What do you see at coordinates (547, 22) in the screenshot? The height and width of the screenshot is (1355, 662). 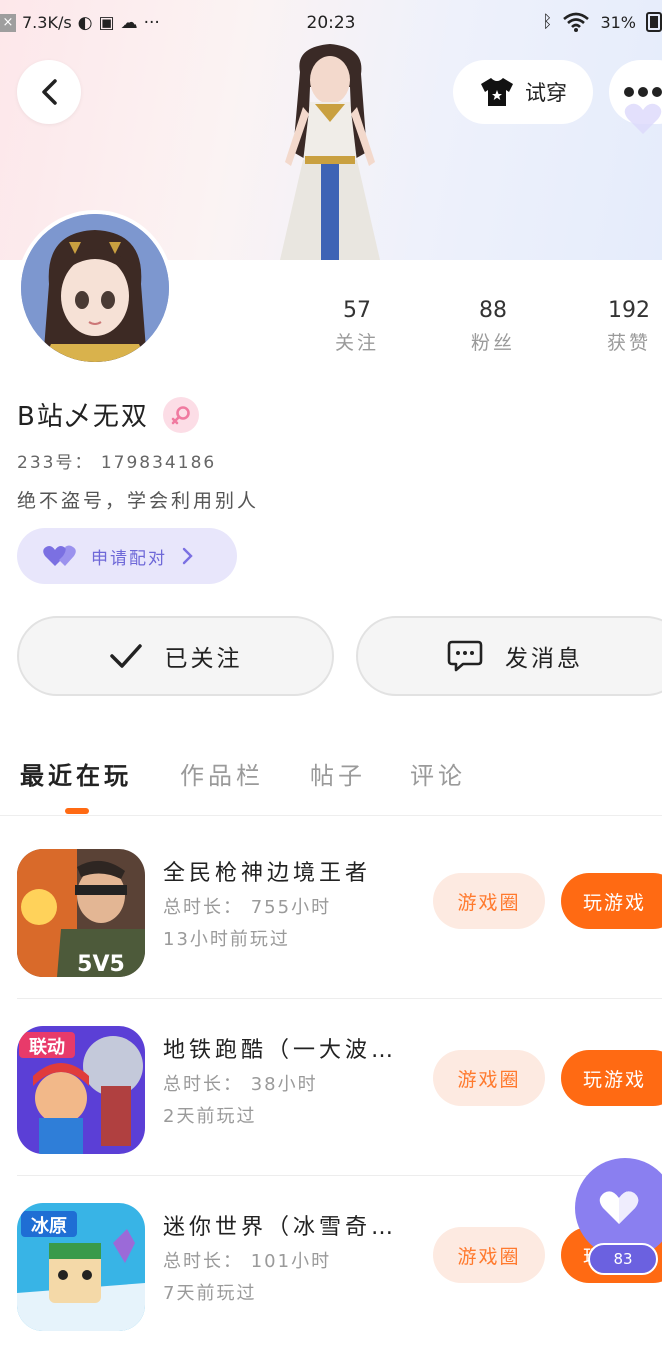 I see `bluetooth-icon: ᛒ` at bounding box center [547, 22].